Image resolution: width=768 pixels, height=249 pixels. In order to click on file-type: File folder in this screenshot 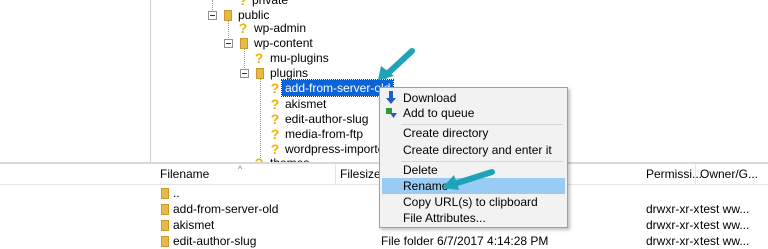, I will do `click(407, 241)`.